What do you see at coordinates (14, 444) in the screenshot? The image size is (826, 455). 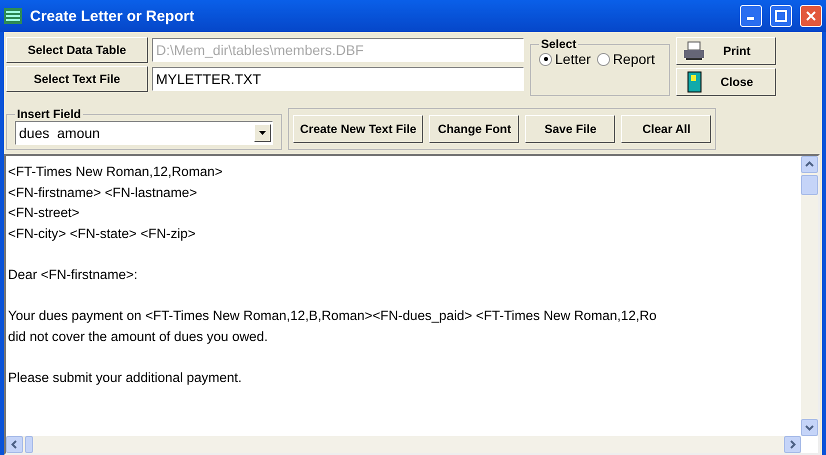 I see `scroll-left-icon` at bounding box center [14, 444].